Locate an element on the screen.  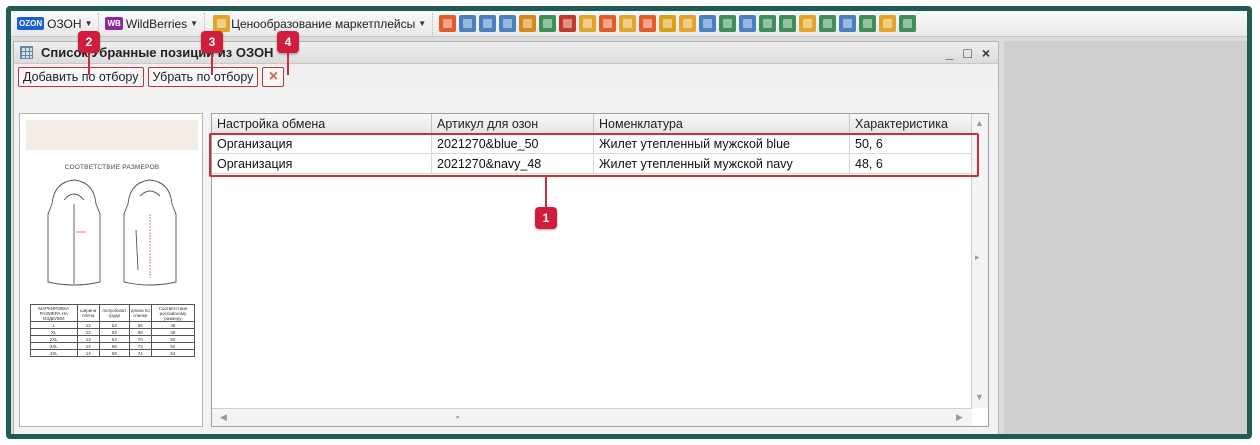
column-header-ozon-article: Артикул для озон is located at coordinates (513, 124).